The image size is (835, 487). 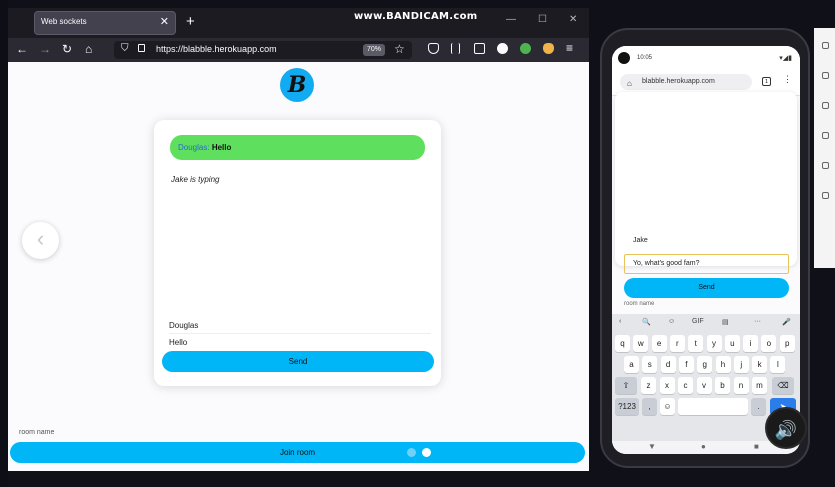 What do you see at coordinates (706, 288) in the screenshot?
I see `phone-send-button: Send` at bounding box center [706, 288].